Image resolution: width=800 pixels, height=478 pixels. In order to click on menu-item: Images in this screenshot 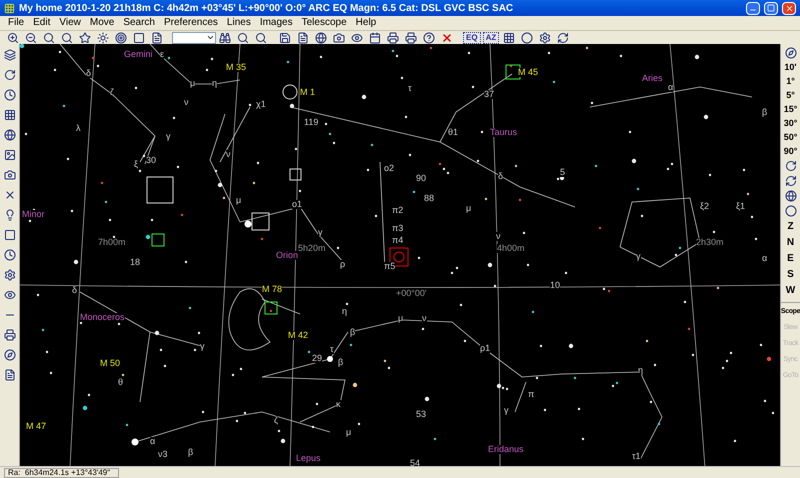, I will do `click(276, 23)`.